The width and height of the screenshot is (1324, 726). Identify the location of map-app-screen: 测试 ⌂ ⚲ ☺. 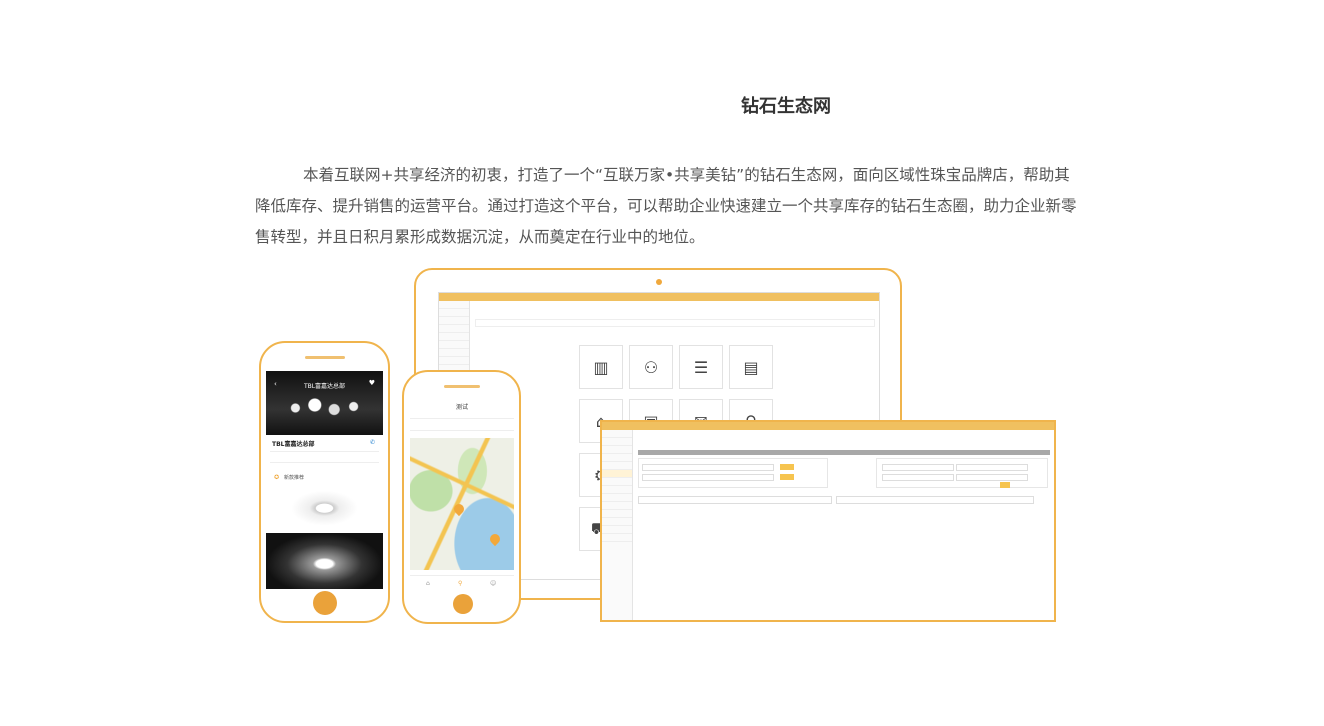
(462, 494).